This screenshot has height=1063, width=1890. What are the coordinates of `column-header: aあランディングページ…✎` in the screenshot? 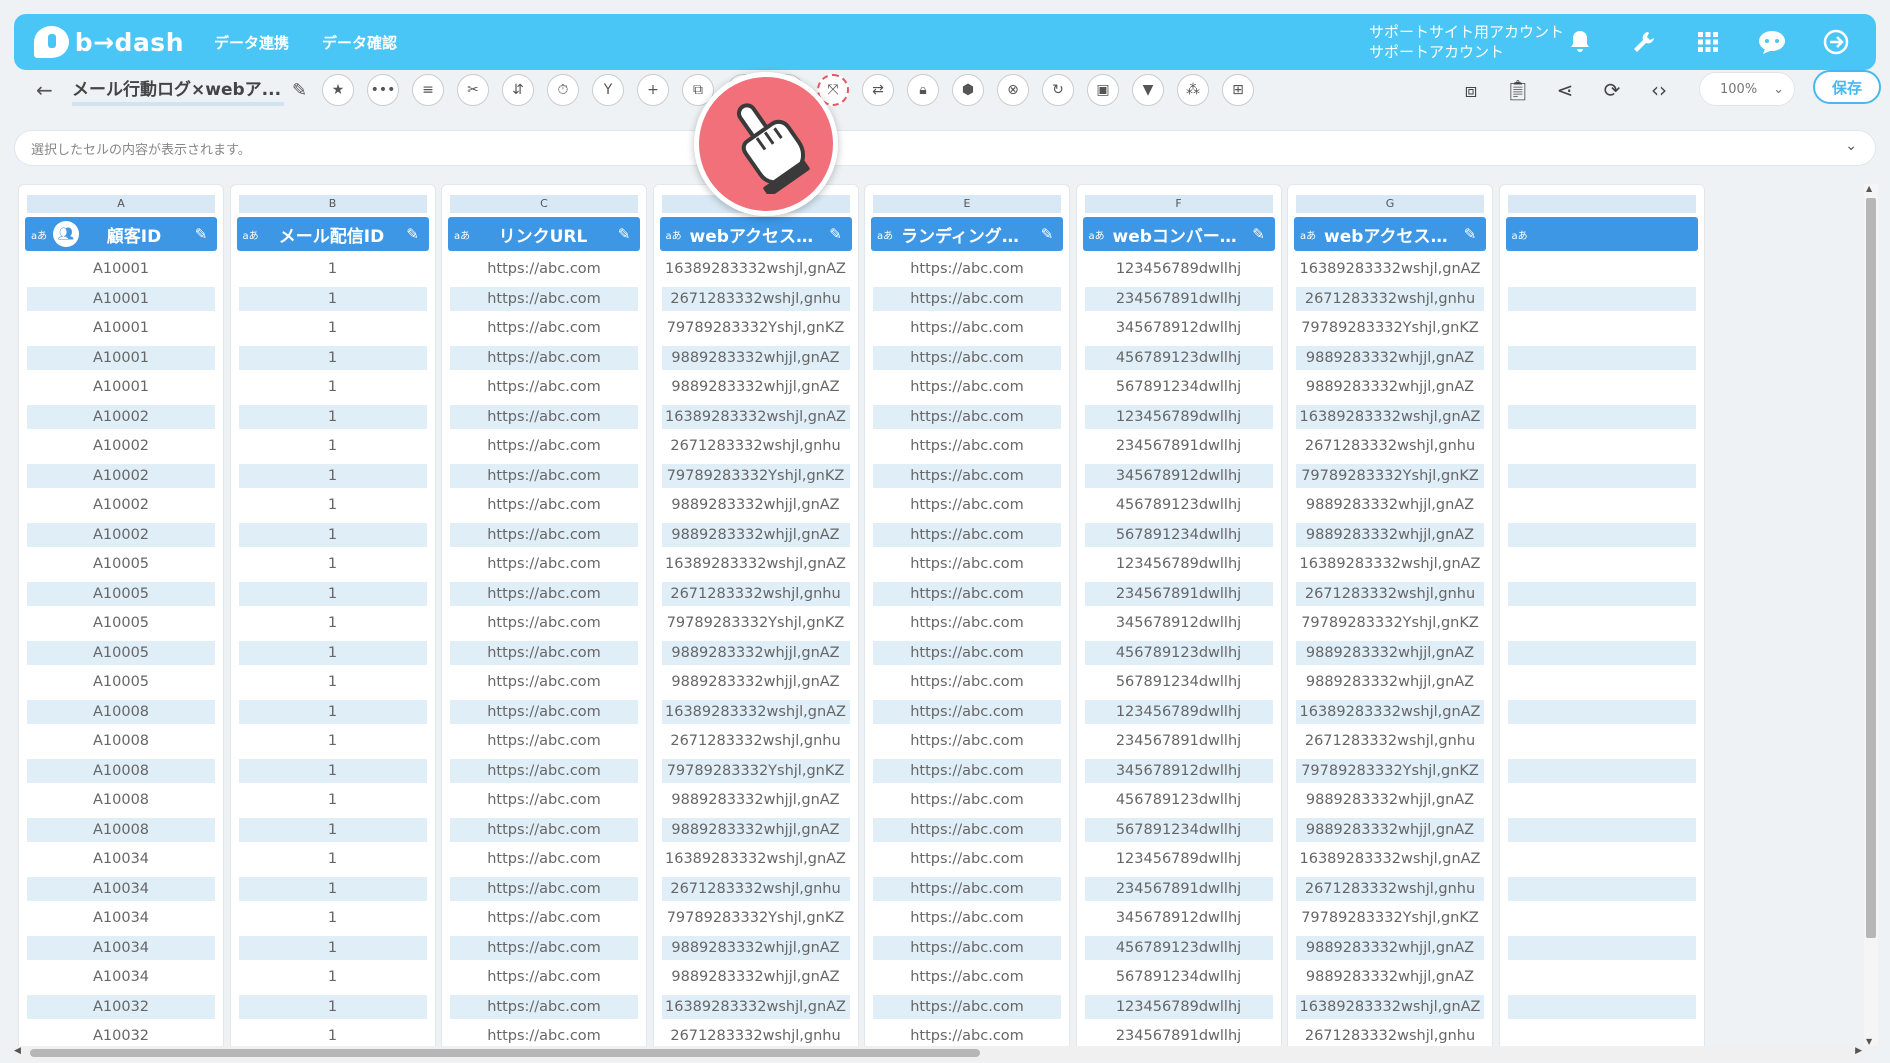 It's located at (967, 234).